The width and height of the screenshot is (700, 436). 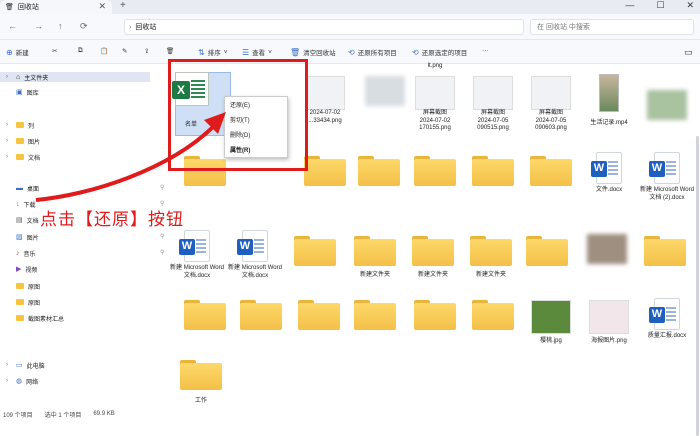 I want to click on annotation-callout: 点击【还原】按钮, so click(x=112, y=220).